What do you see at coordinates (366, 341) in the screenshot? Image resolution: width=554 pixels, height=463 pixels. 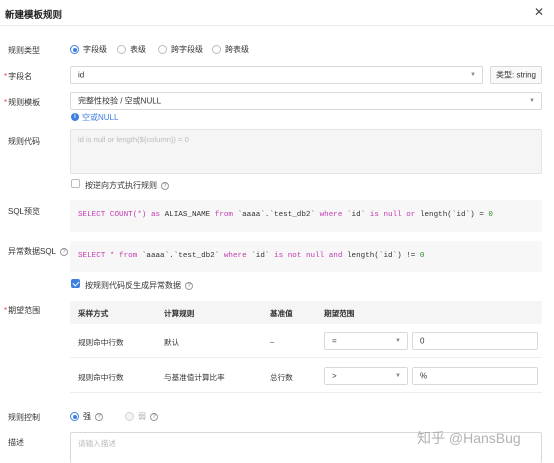 I see `operator-select: = ▼` at bounding box center [366, 341].